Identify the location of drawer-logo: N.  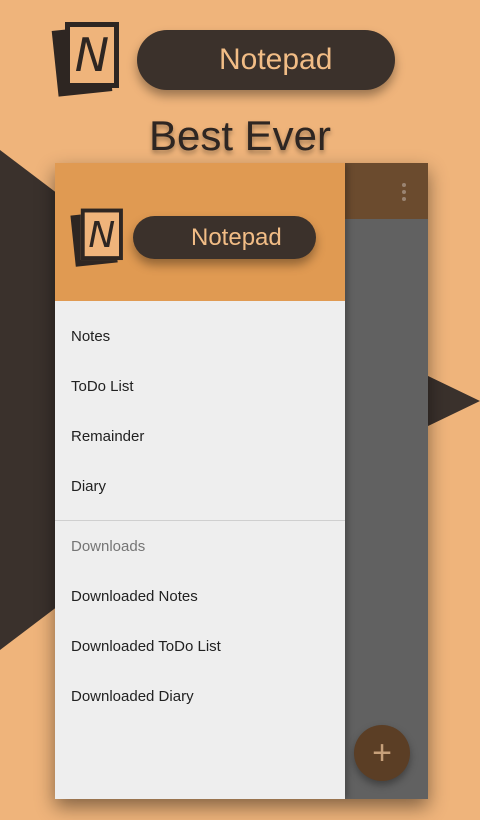
(97, 237).